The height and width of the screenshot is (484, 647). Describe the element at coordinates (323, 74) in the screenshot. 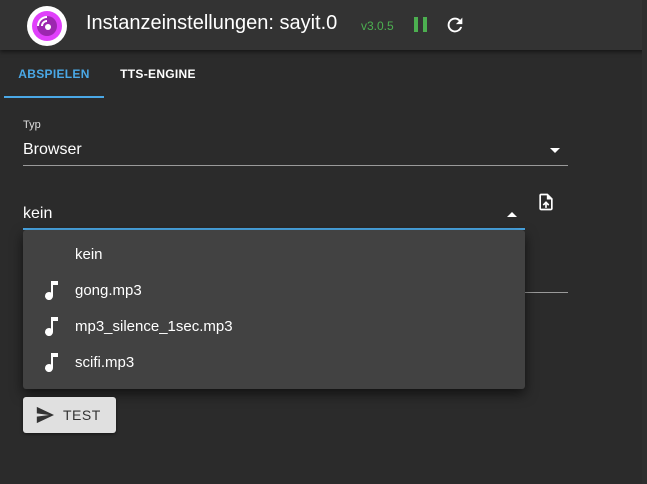

I see `tab-bar: ABSPIELEN TTS-ENGINE` at that location.